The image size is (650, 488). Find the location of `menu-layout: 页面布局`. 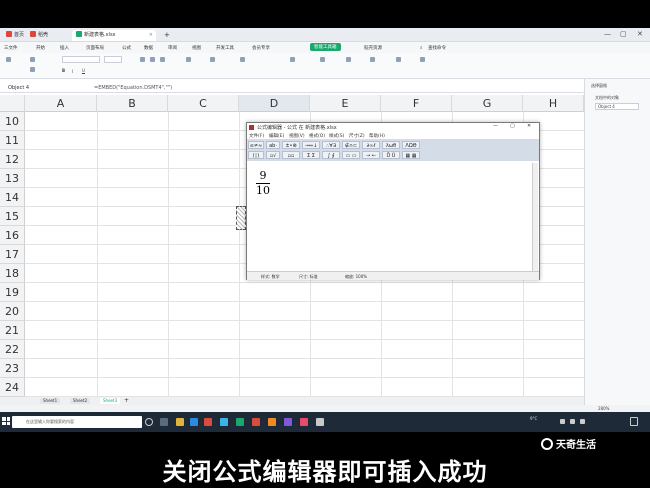

menu-layout: 页面布局 is located at coordinates (95, 48).